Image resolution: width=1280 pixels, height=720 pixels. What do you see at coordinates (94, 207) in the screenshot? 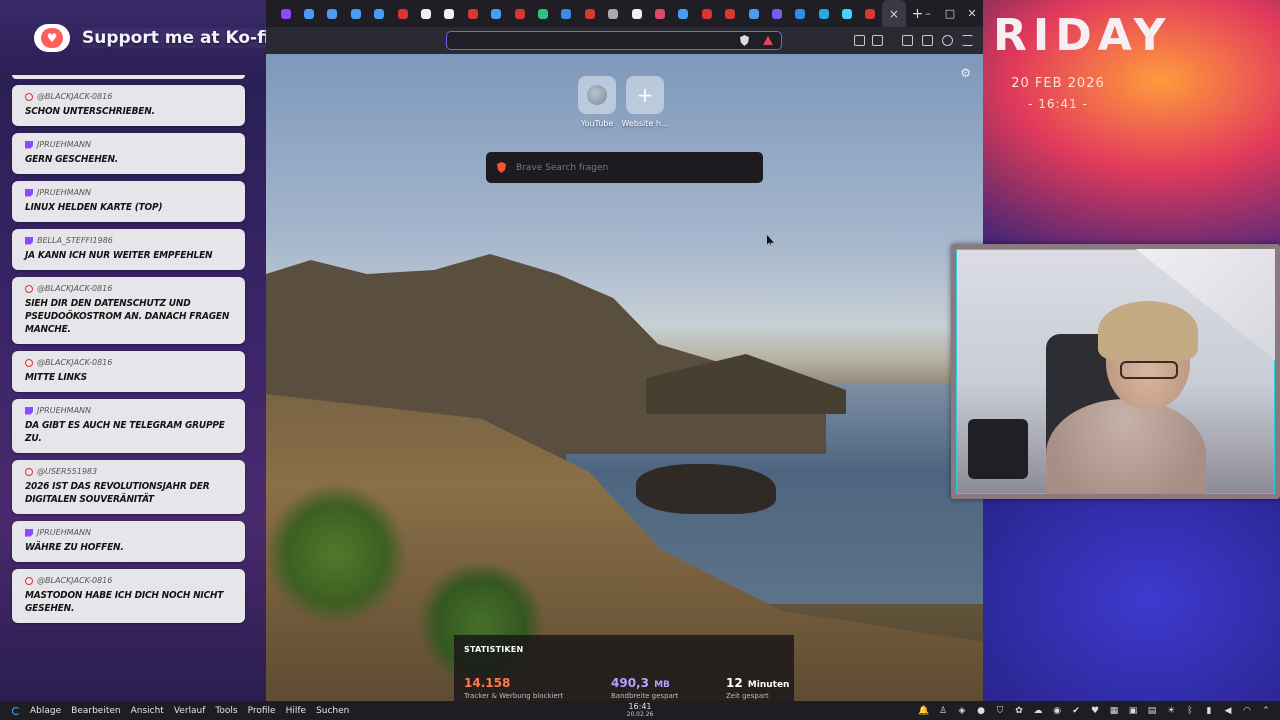
I see `chat-message-text: Linux Helden Karte (top)` at bounding box center [94, 207].